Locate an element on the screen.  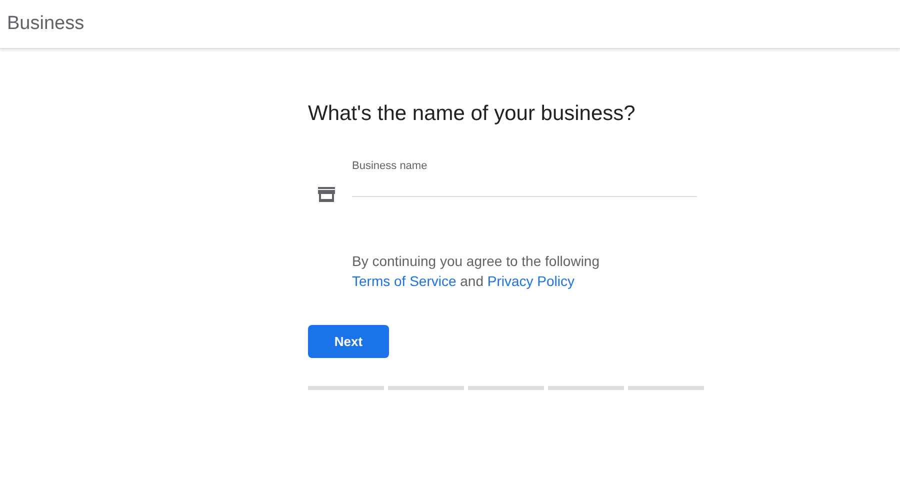
page-heading: What's the name of your business? is located at coordinates (472, 114).